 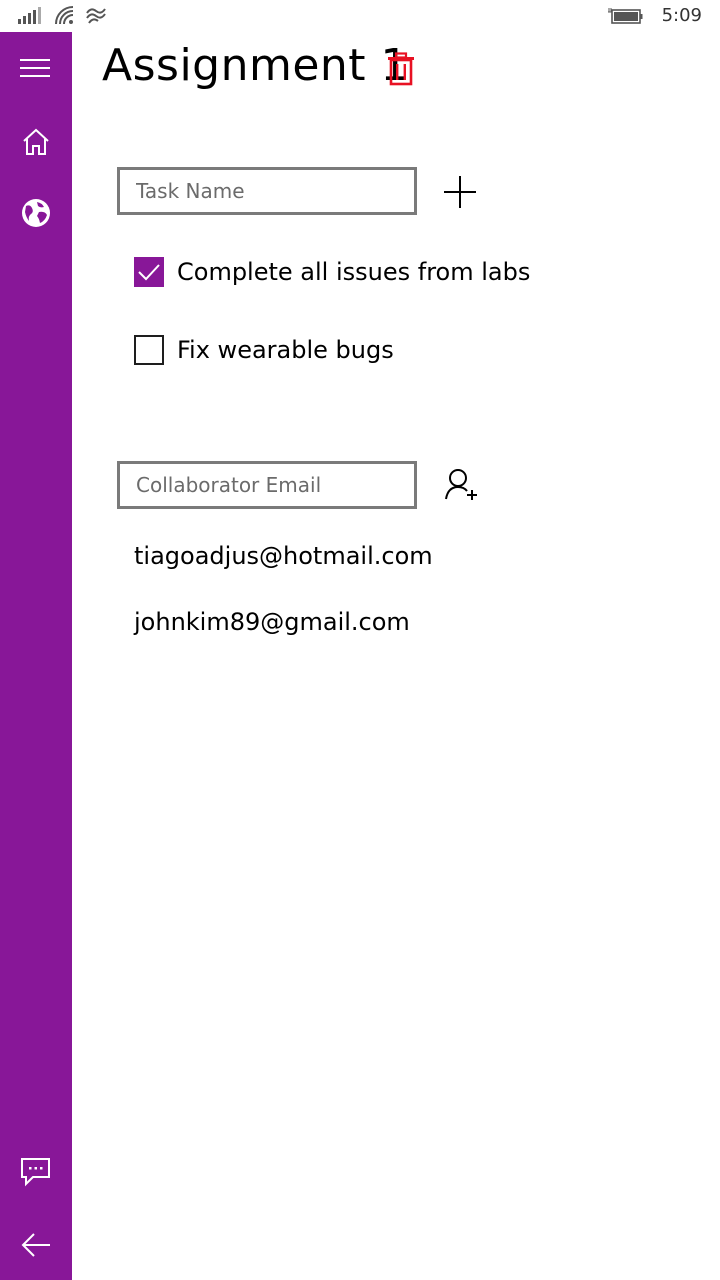 I want to click on hamburger-menu-button, so click(x=36, y=68).